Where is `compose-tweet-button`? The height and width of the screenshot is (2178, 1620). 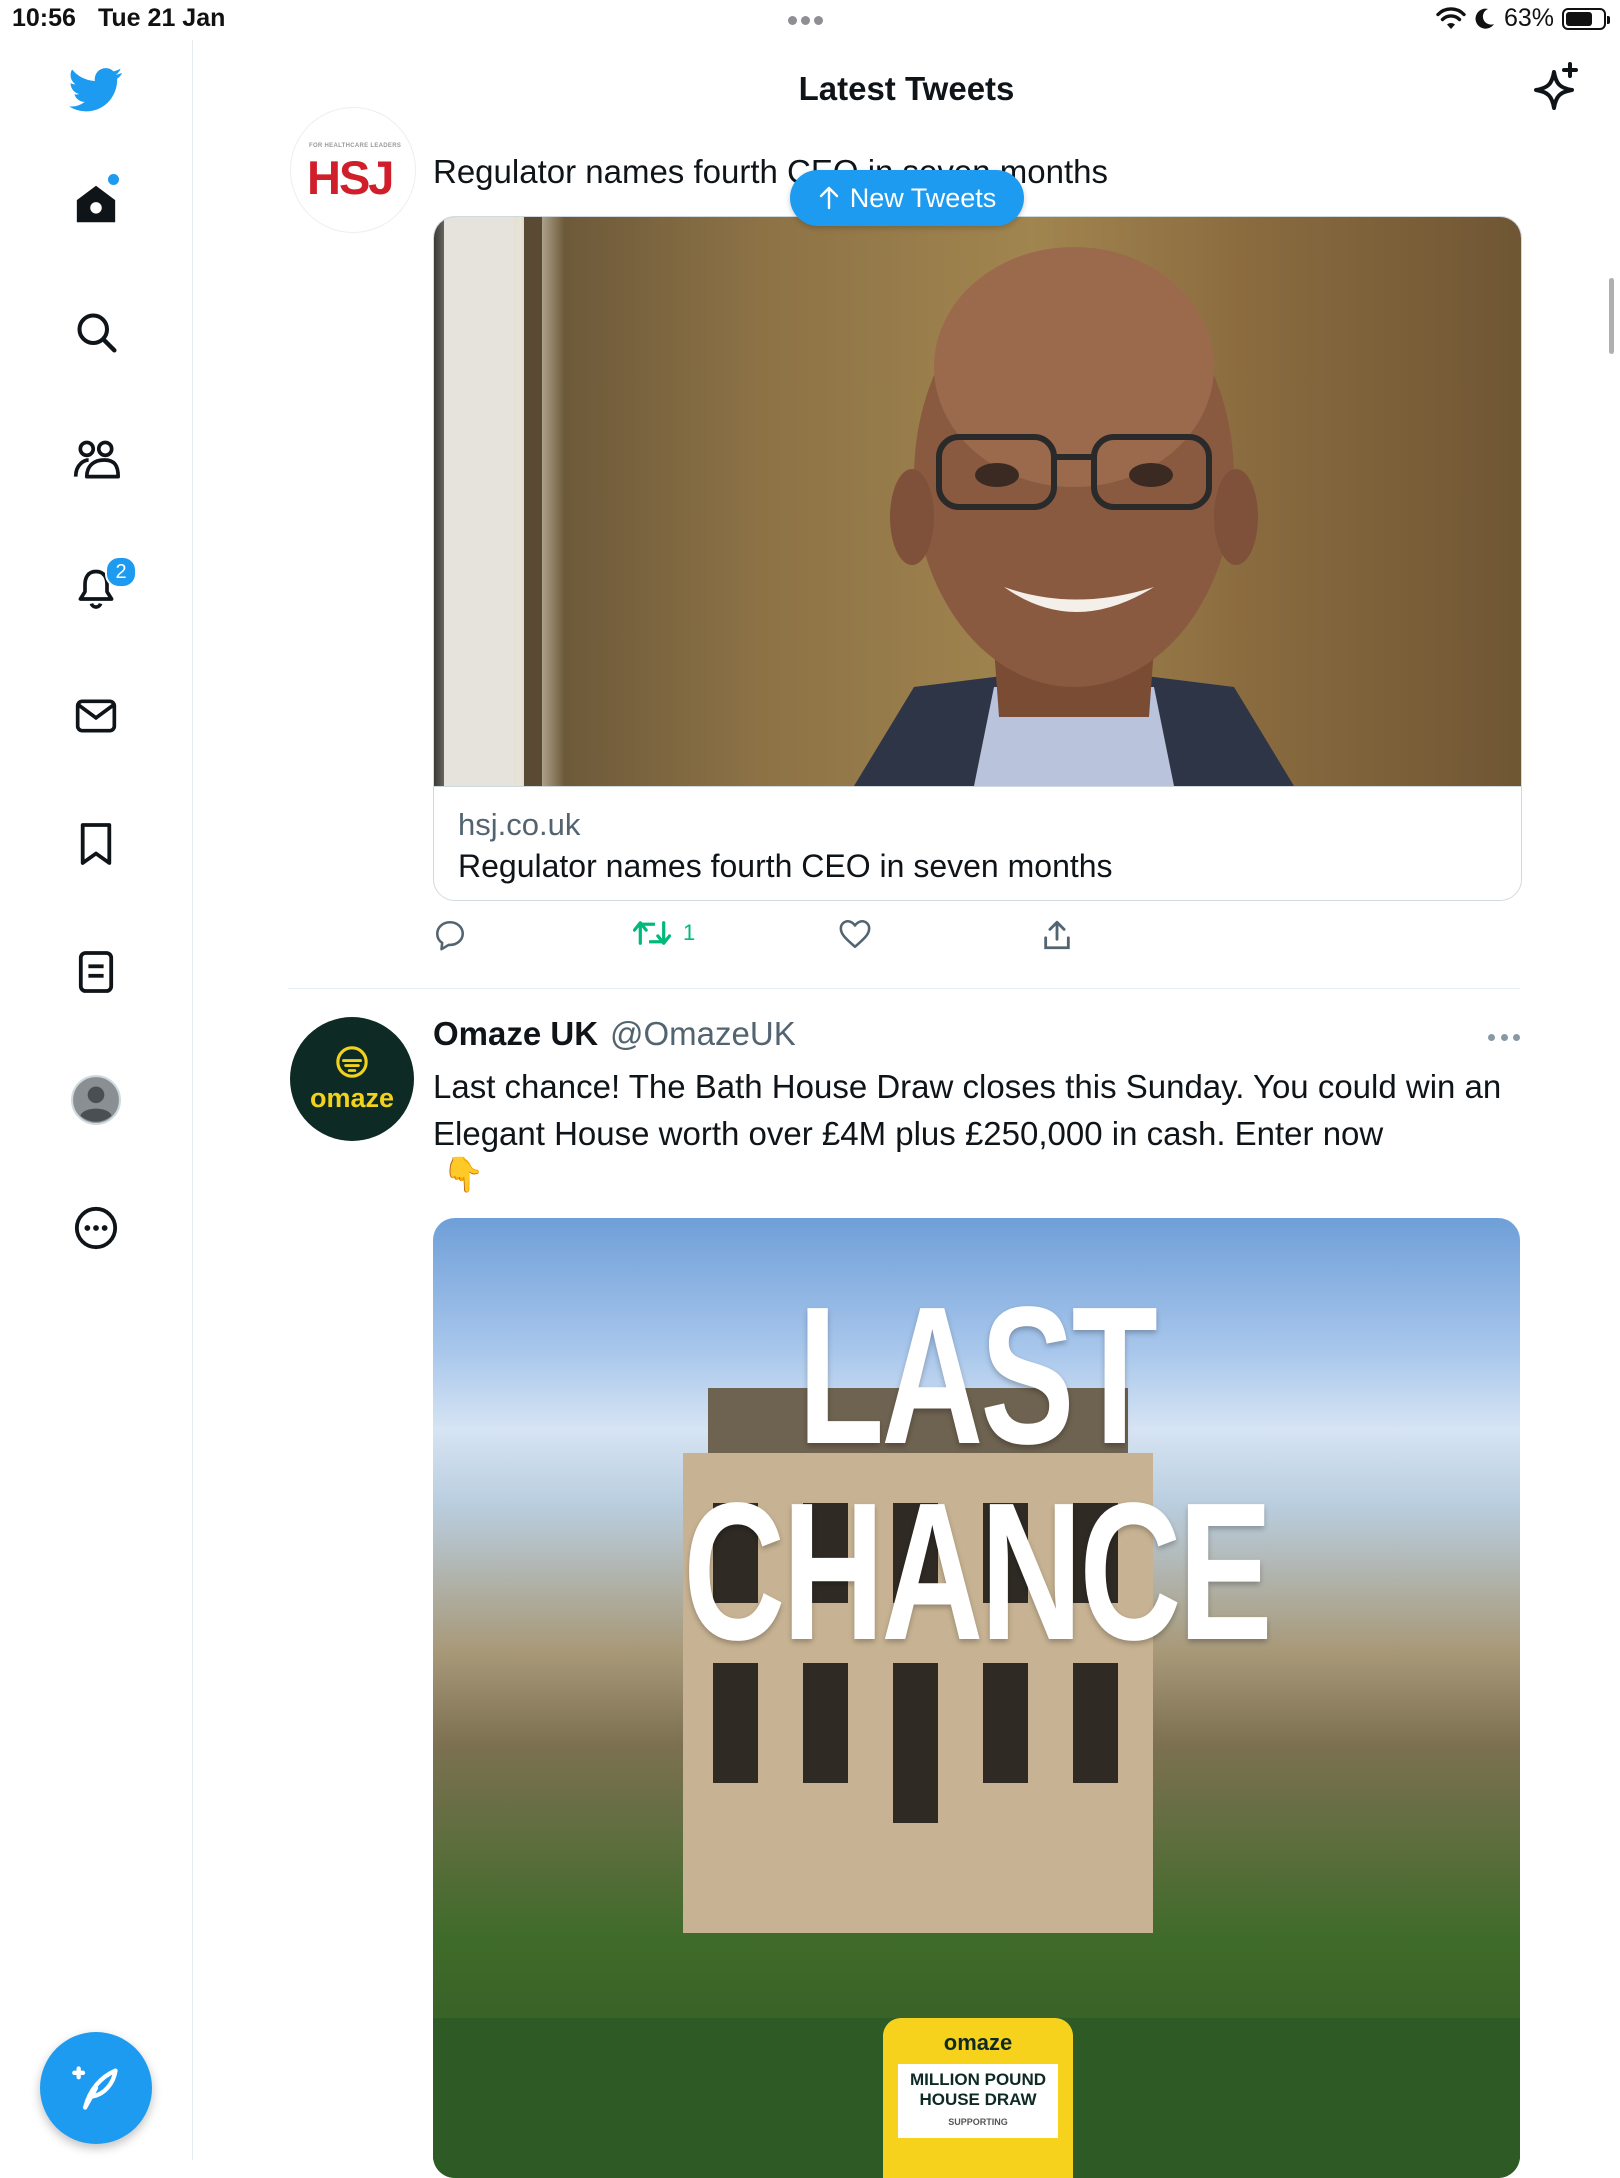 compose-tweet-button is located at coordinates (96, 2088).